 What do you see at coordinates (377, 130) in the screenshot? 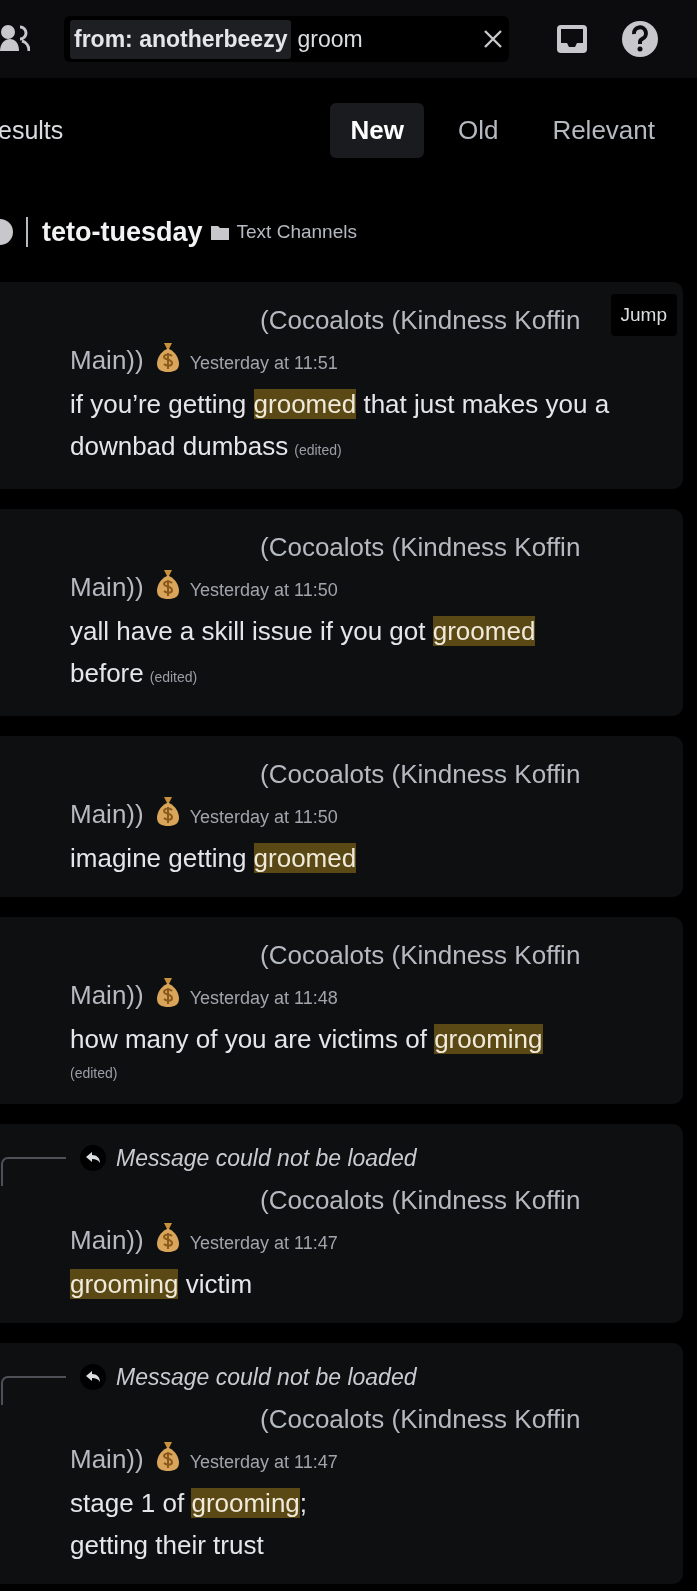
I see `sort-tab: New` at bounding box center [377, 130].